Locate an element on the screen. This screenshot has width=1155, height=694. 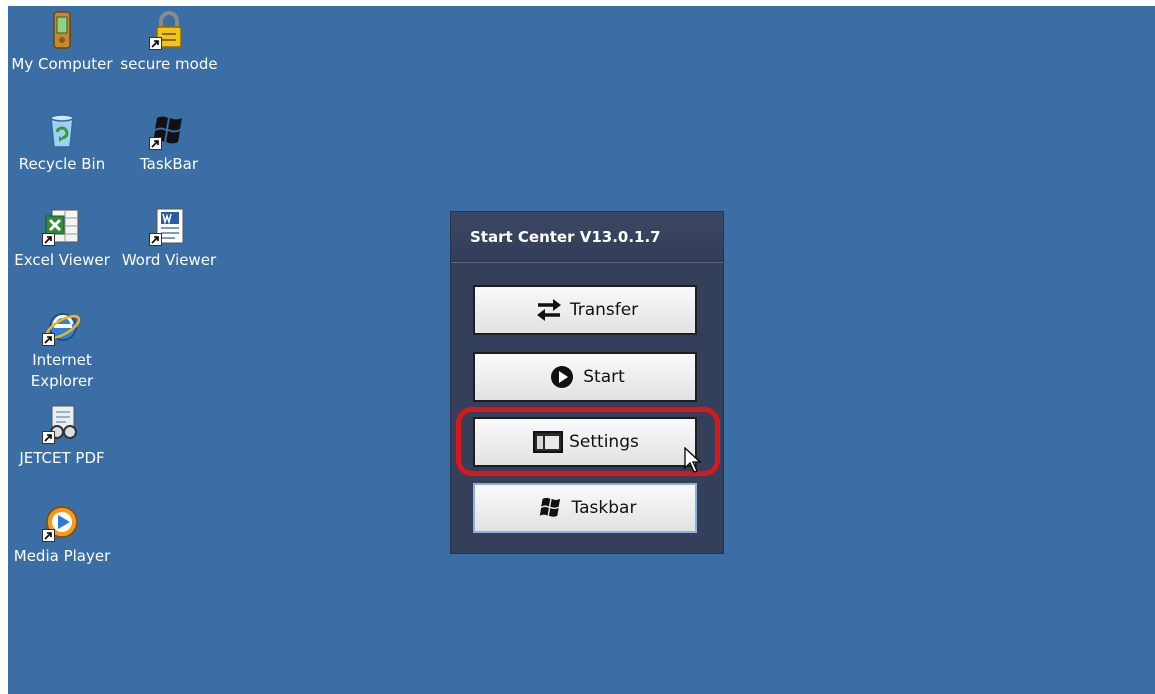
taskbar-button: Taskbar is located at coordinates (585, 508).